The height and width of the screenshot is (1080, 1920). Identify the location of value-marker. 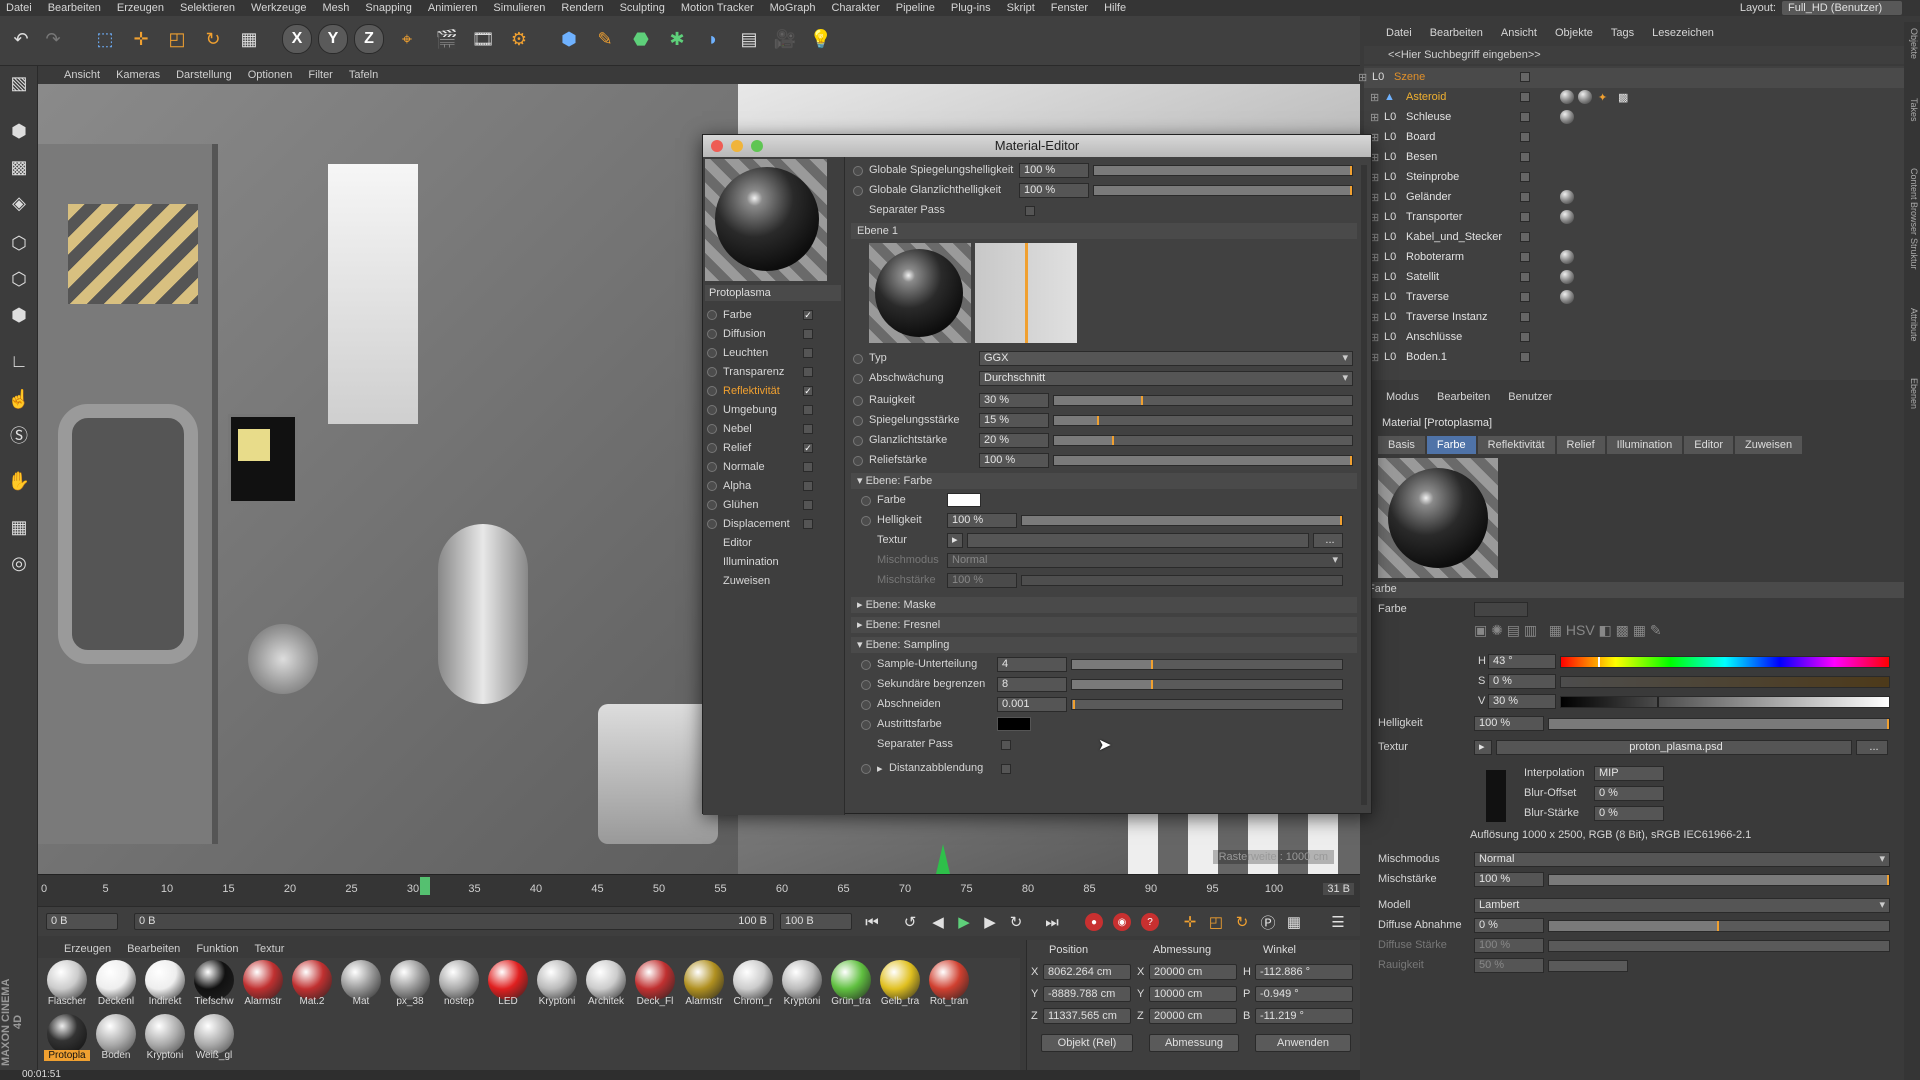
(1610, 702).